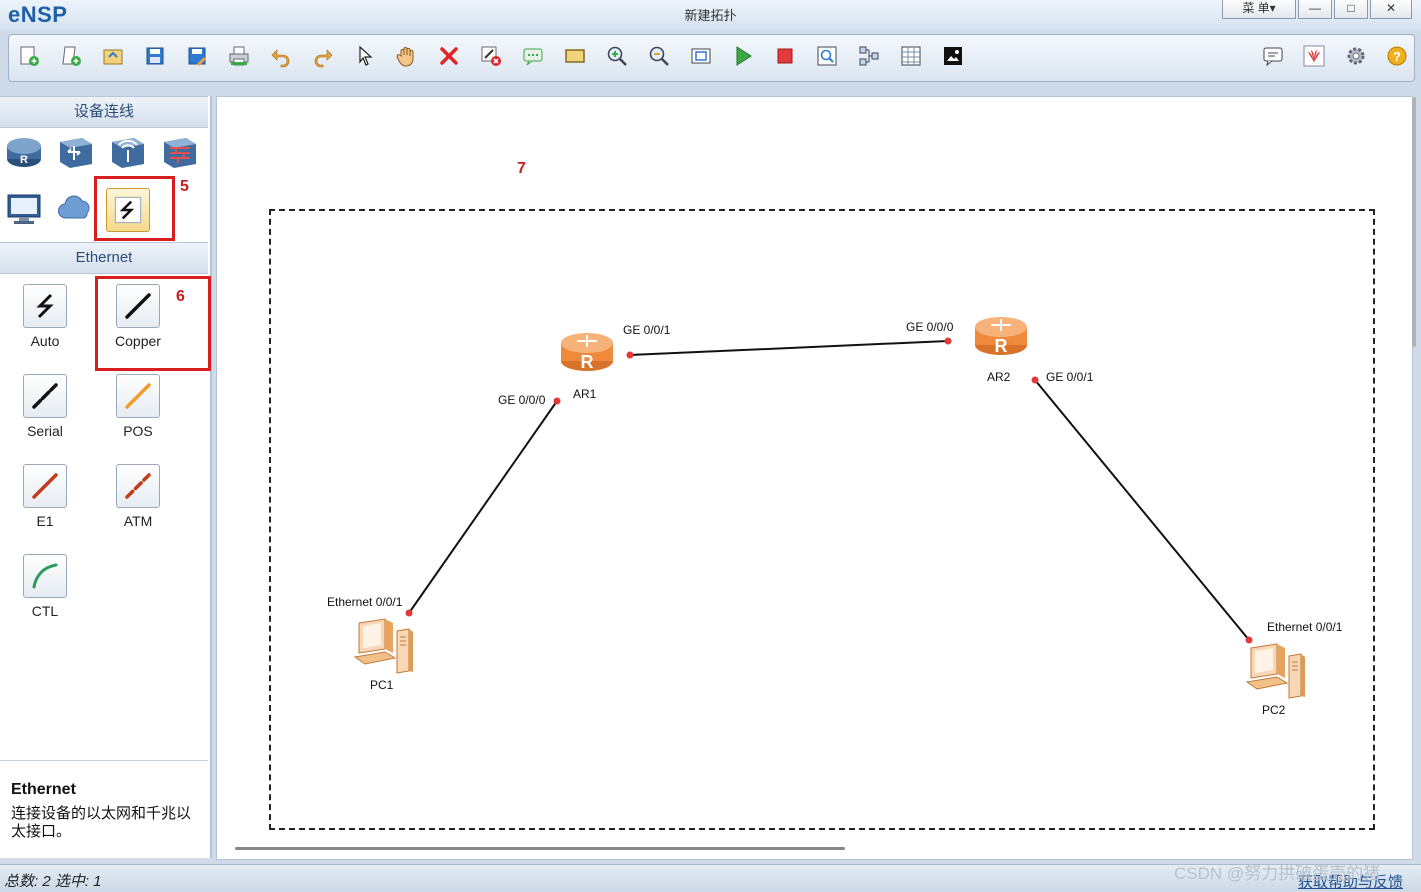 This screenshot has width=1421, height=892. I want to click on wireless-category-icon, so click(128, 152).